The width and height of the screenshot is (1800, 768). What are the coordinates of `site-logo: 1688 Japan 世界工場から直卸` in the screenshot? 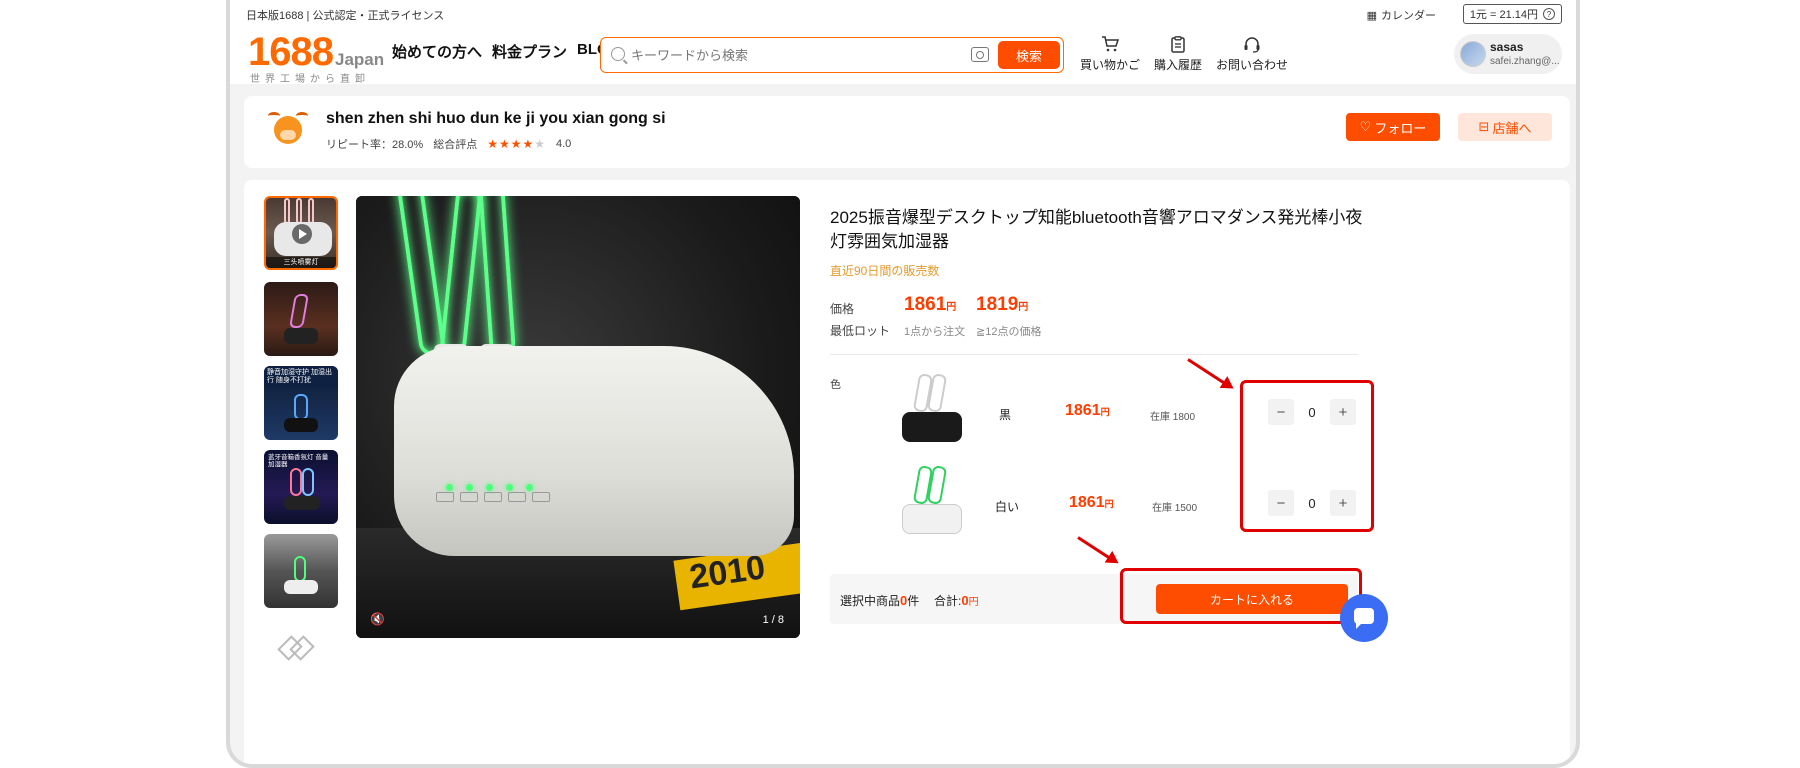 It's located at (316, 57).